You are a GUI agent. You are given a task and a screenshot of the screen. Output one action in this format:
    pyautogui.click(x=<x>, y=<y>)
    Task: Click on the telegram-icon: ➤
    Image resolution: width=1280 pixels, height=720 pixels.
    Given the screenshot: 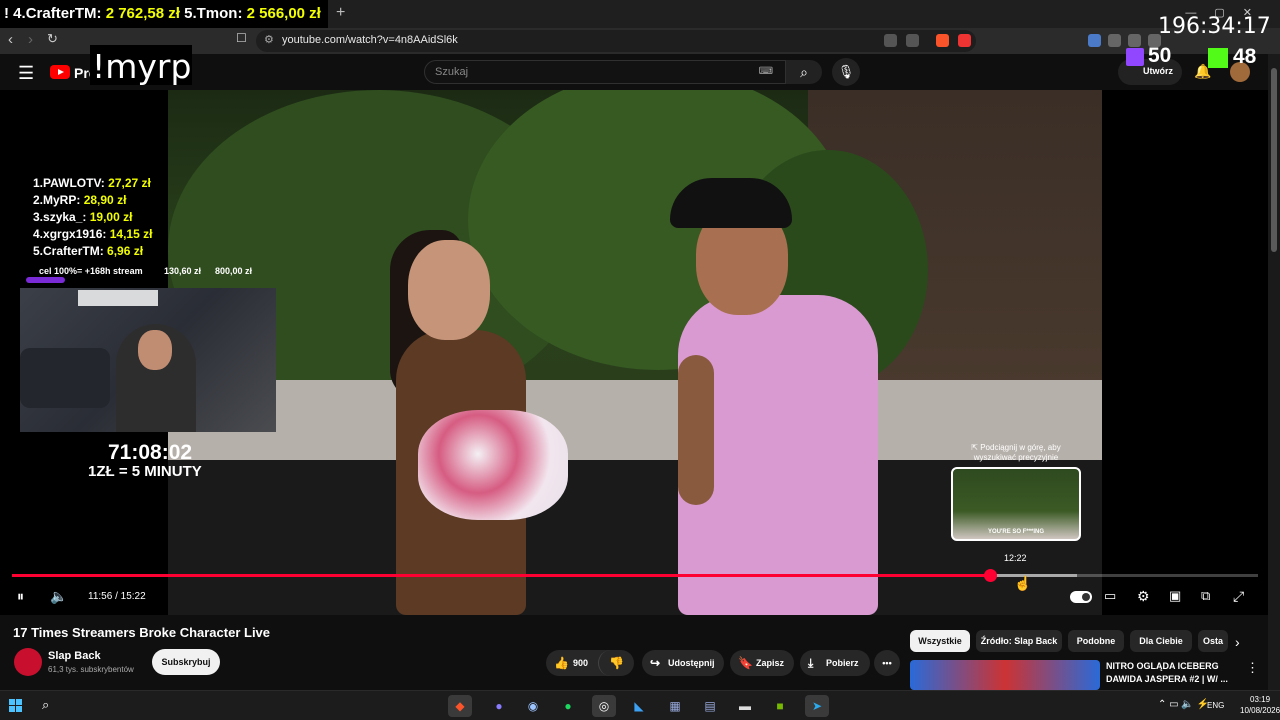 What is the action you would take?
    pyautogui.click(x=817, y=706)
    